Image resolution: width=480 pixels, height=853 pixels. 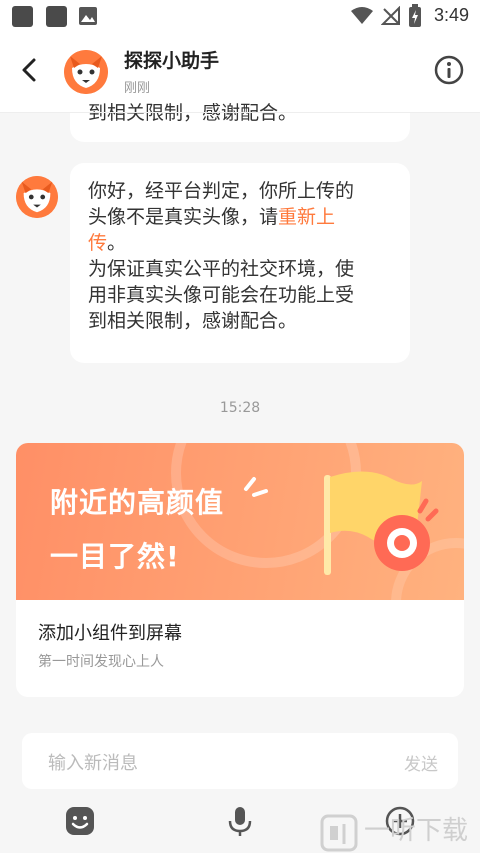 I want to click on message-timestamp: 15:28, so click(x=240, y=408).